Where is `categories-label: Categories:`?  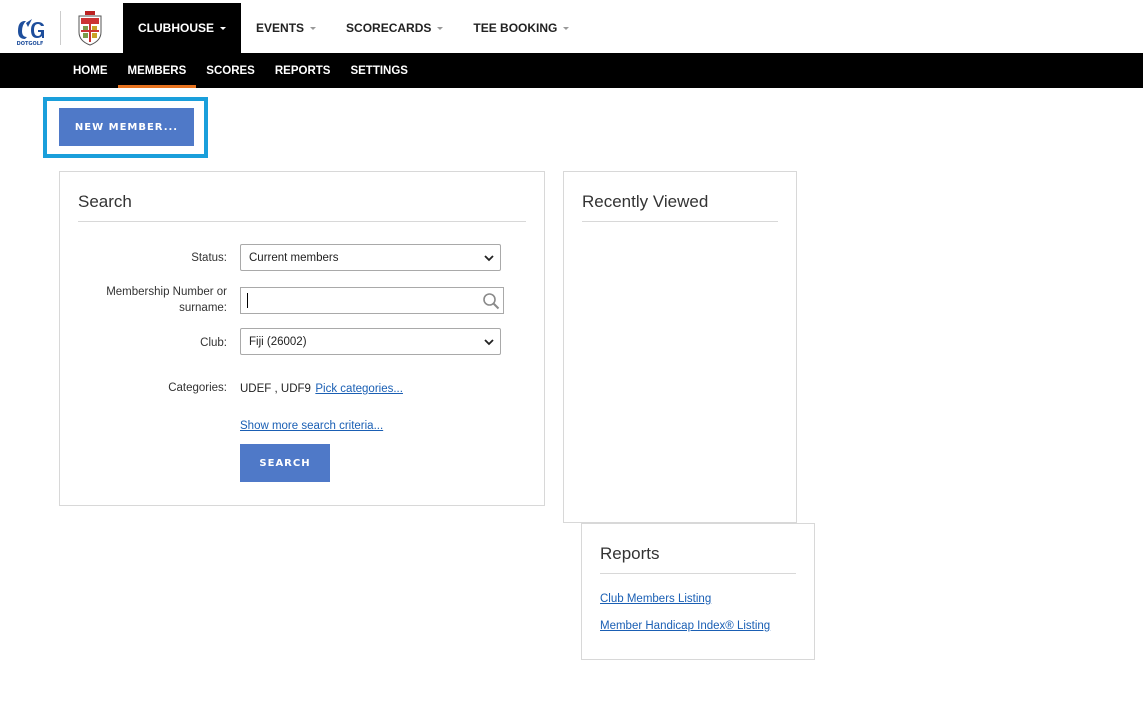 categories-label: Categories: is located at coordinates (197, 388).